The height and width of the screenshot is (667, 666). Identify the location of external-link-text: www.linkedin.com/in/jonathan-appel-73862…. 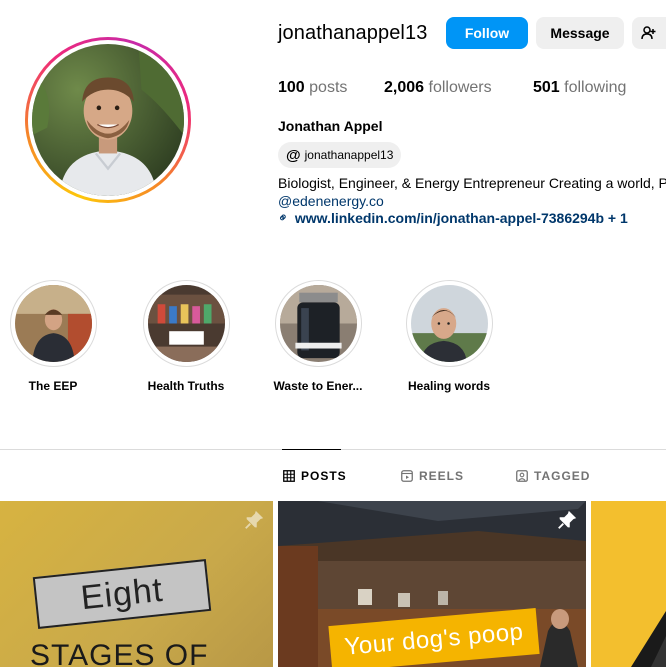
(461, 218).